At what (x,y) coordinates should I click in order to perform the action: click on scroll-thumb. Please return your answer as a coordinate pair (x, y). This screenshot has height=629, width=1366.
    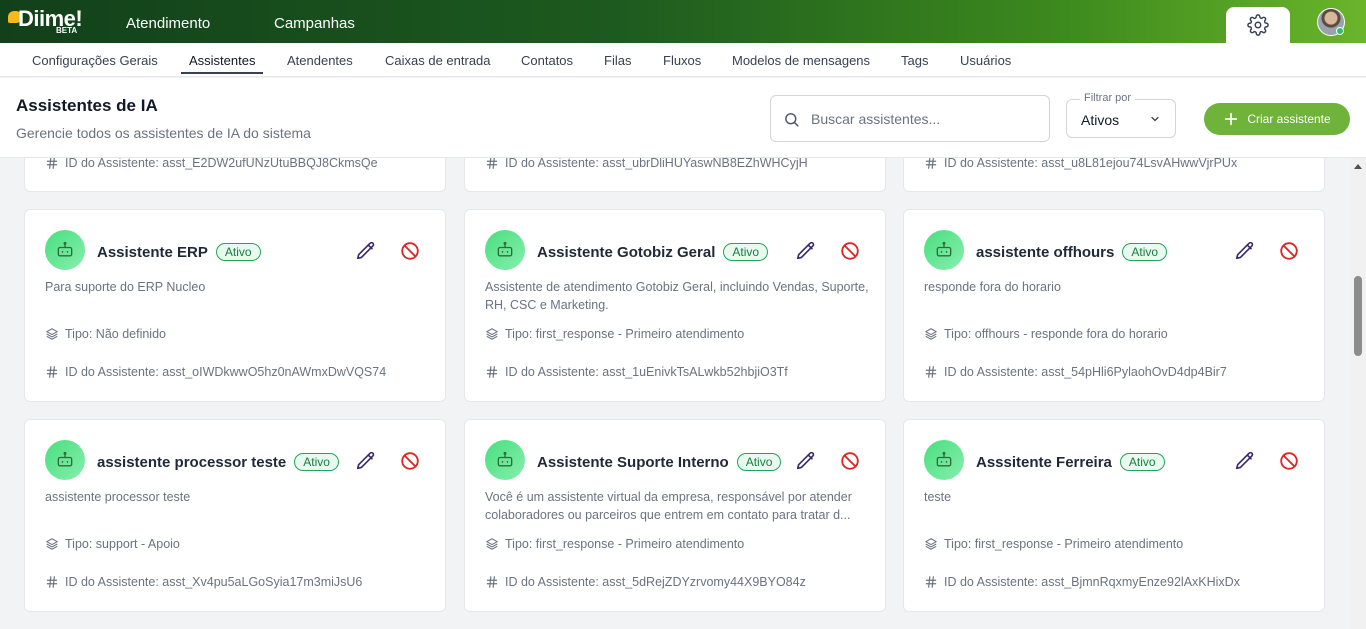
    Looking at the image, I should click on (1358, 316).